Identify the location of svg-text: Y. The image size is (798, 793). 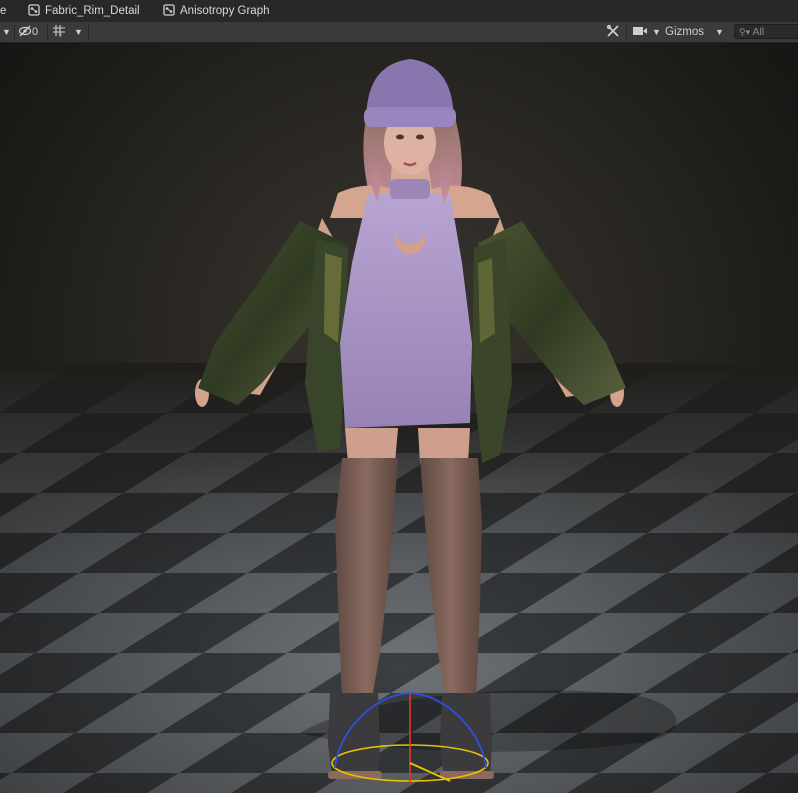
(61, 36).